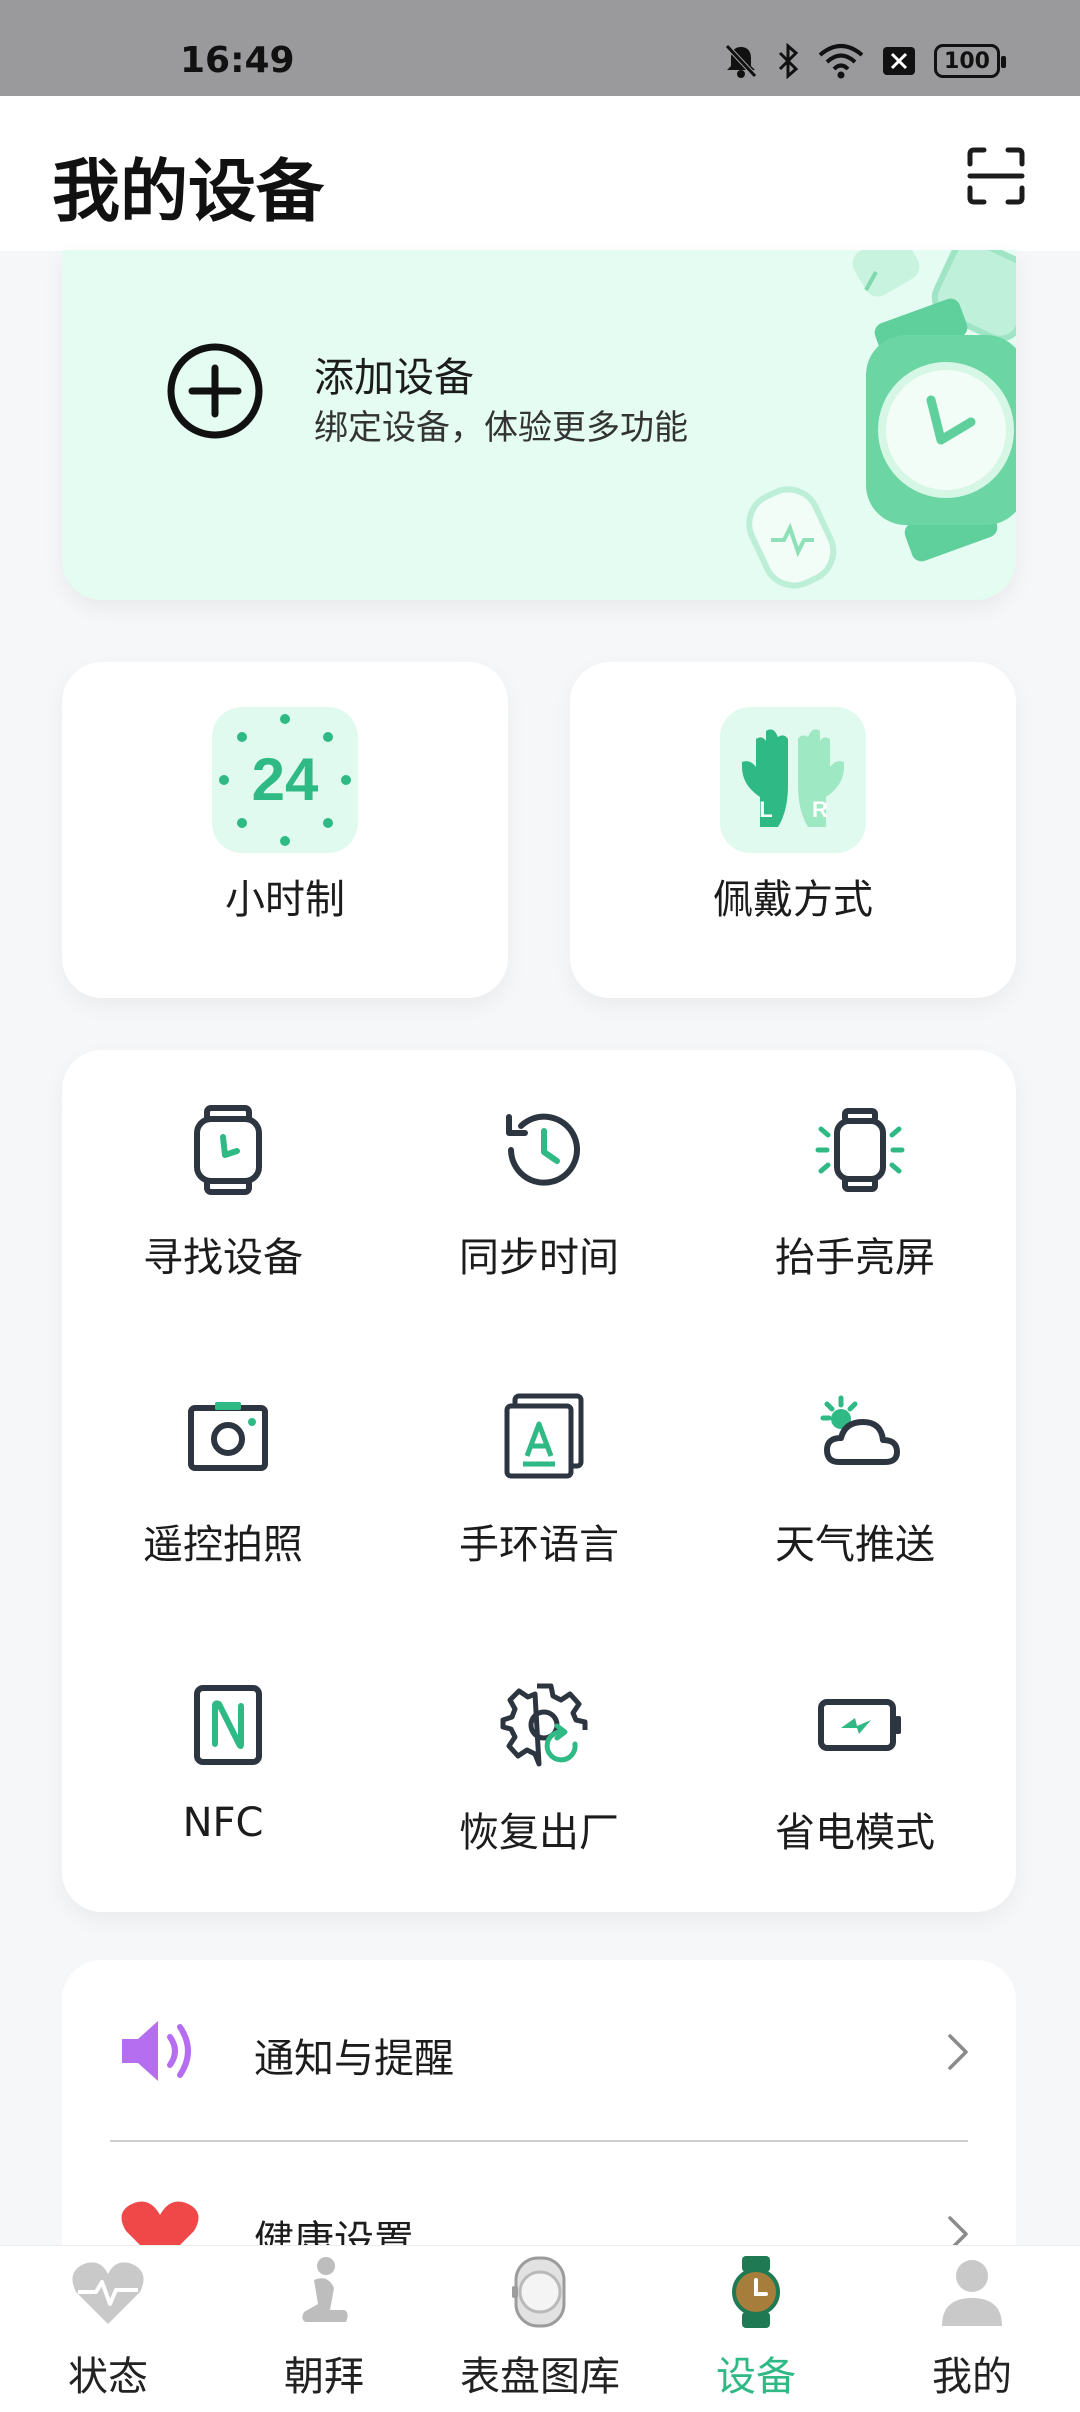 This screenshot has height=2412, width=1080. What do you see at coordinates (972, 2329) in the screenshot?
I see `tab-profile: 我的` at bounding box center [972, 2329].